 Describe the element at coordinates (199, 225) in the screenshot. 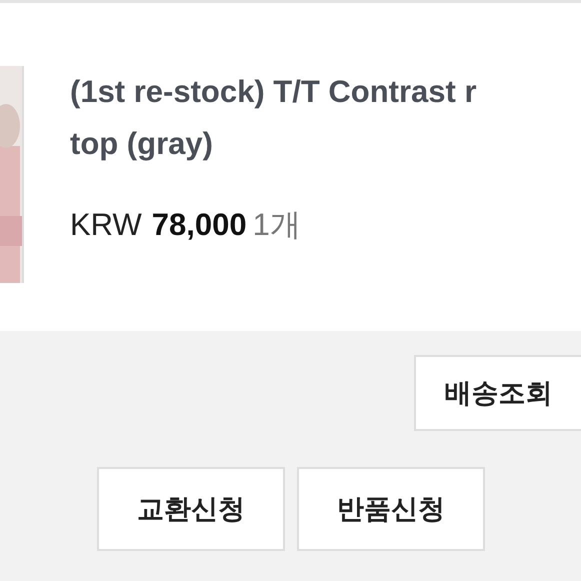

I see `price-amount: 78,000` at that location.